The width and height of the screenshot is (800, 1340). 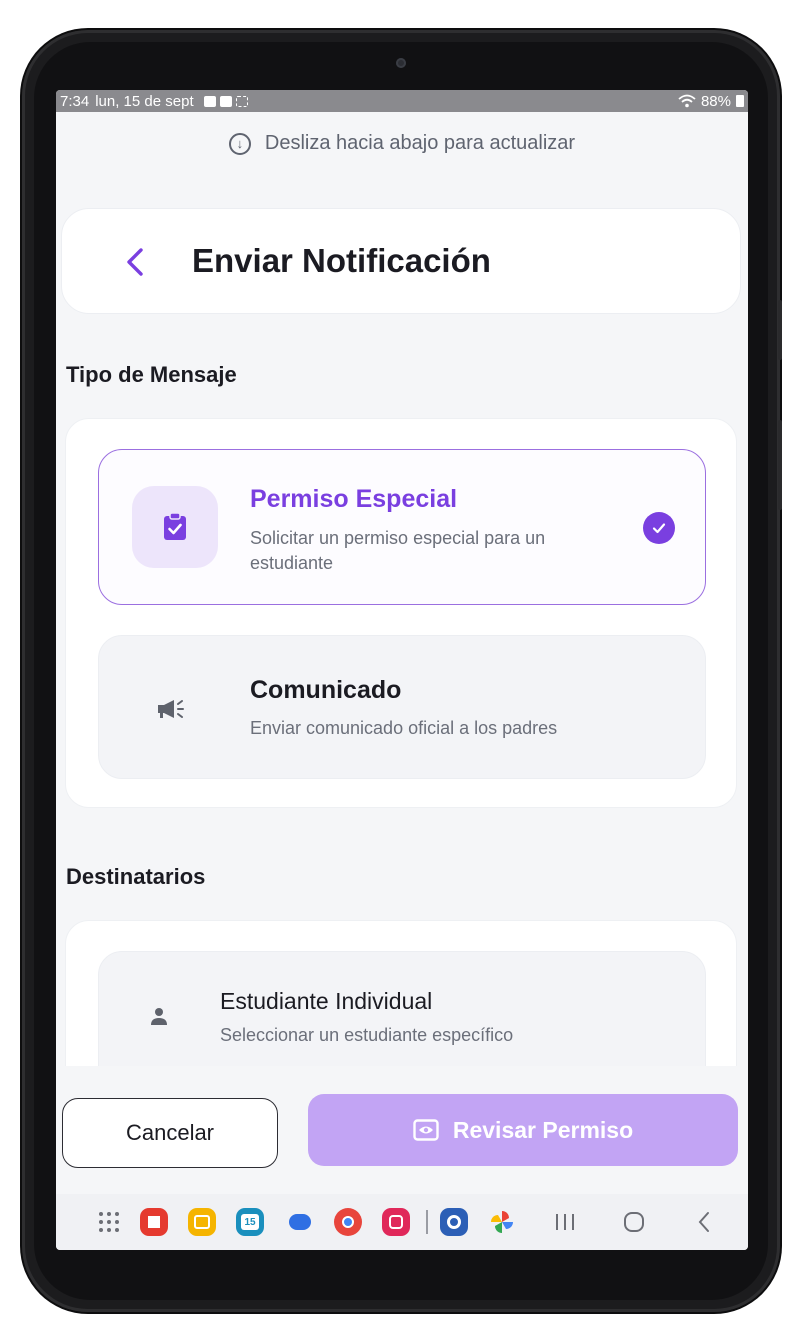 What do you see at coordinates (225, 101) in the screenshot?
I see `checkbox-notification-icon` at bounding box center [225, 101].